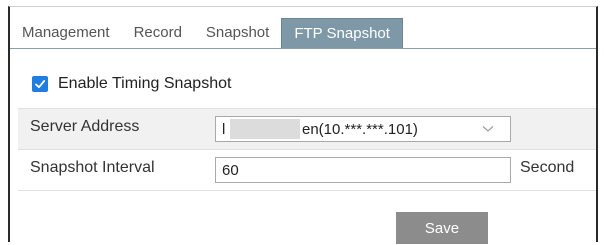  What do you see at coordinates (342, 33) in the screenshot?
I see `tab-ftp-snapshot: FTP Snapshot` at bounding box center [342, 33].